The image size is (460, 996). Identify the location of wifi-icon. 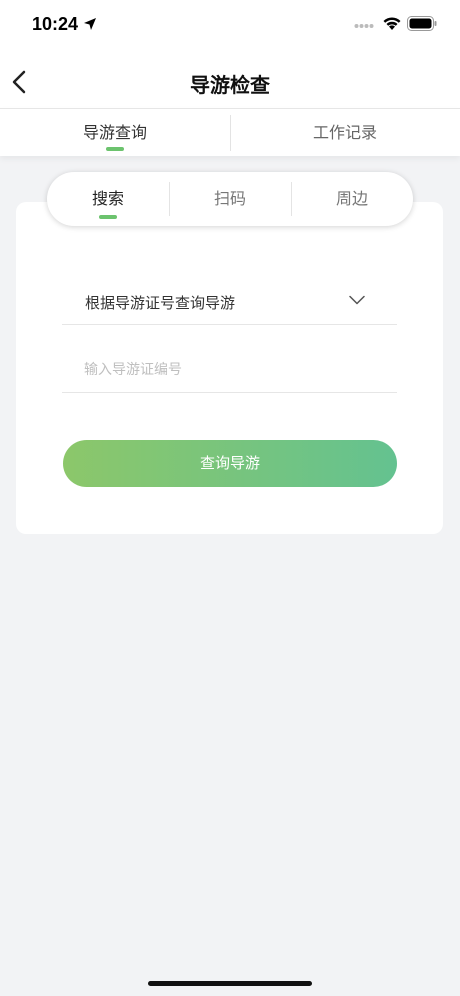
(392, 23).